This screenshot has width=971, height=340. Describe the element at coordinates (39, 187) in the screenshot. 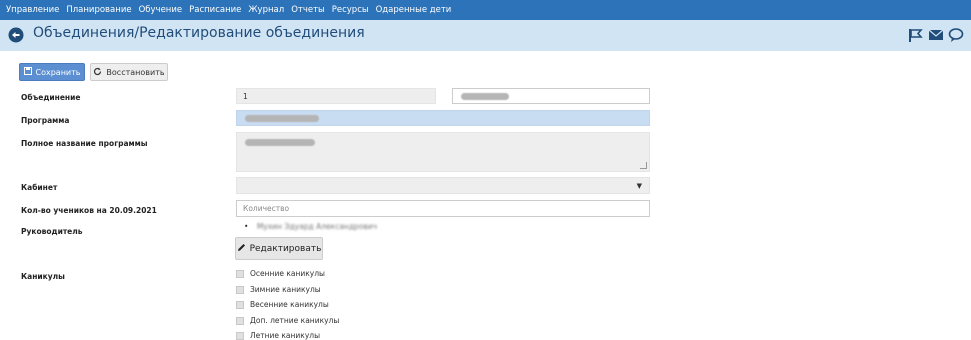

I see `room-label: Кабинет` at that location.